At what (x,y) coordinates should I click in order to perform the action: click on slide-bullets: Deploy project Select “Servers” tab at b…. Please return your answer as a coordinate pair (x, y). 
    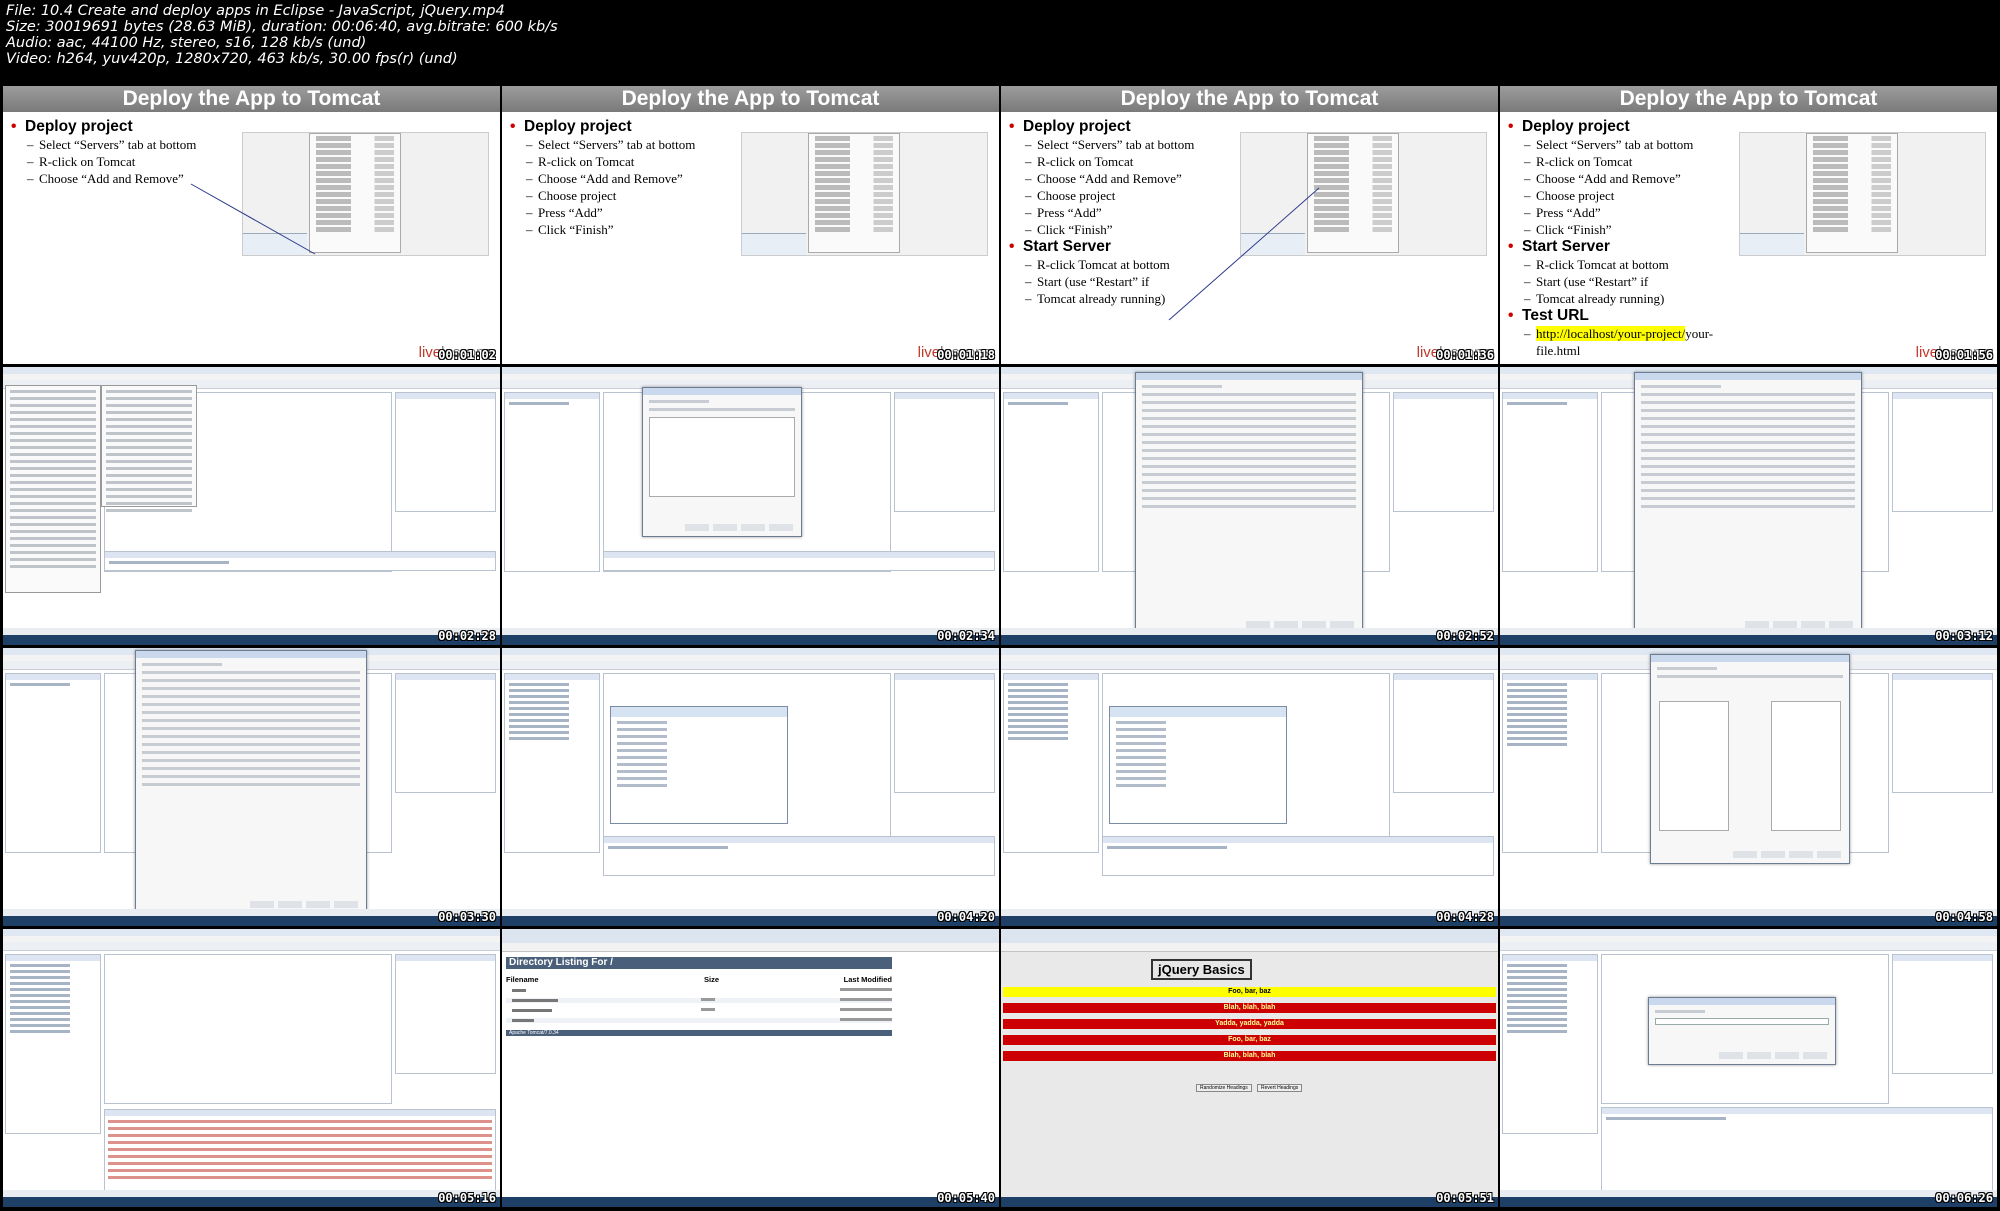
    Looking at the image, I should click on (633, 178).